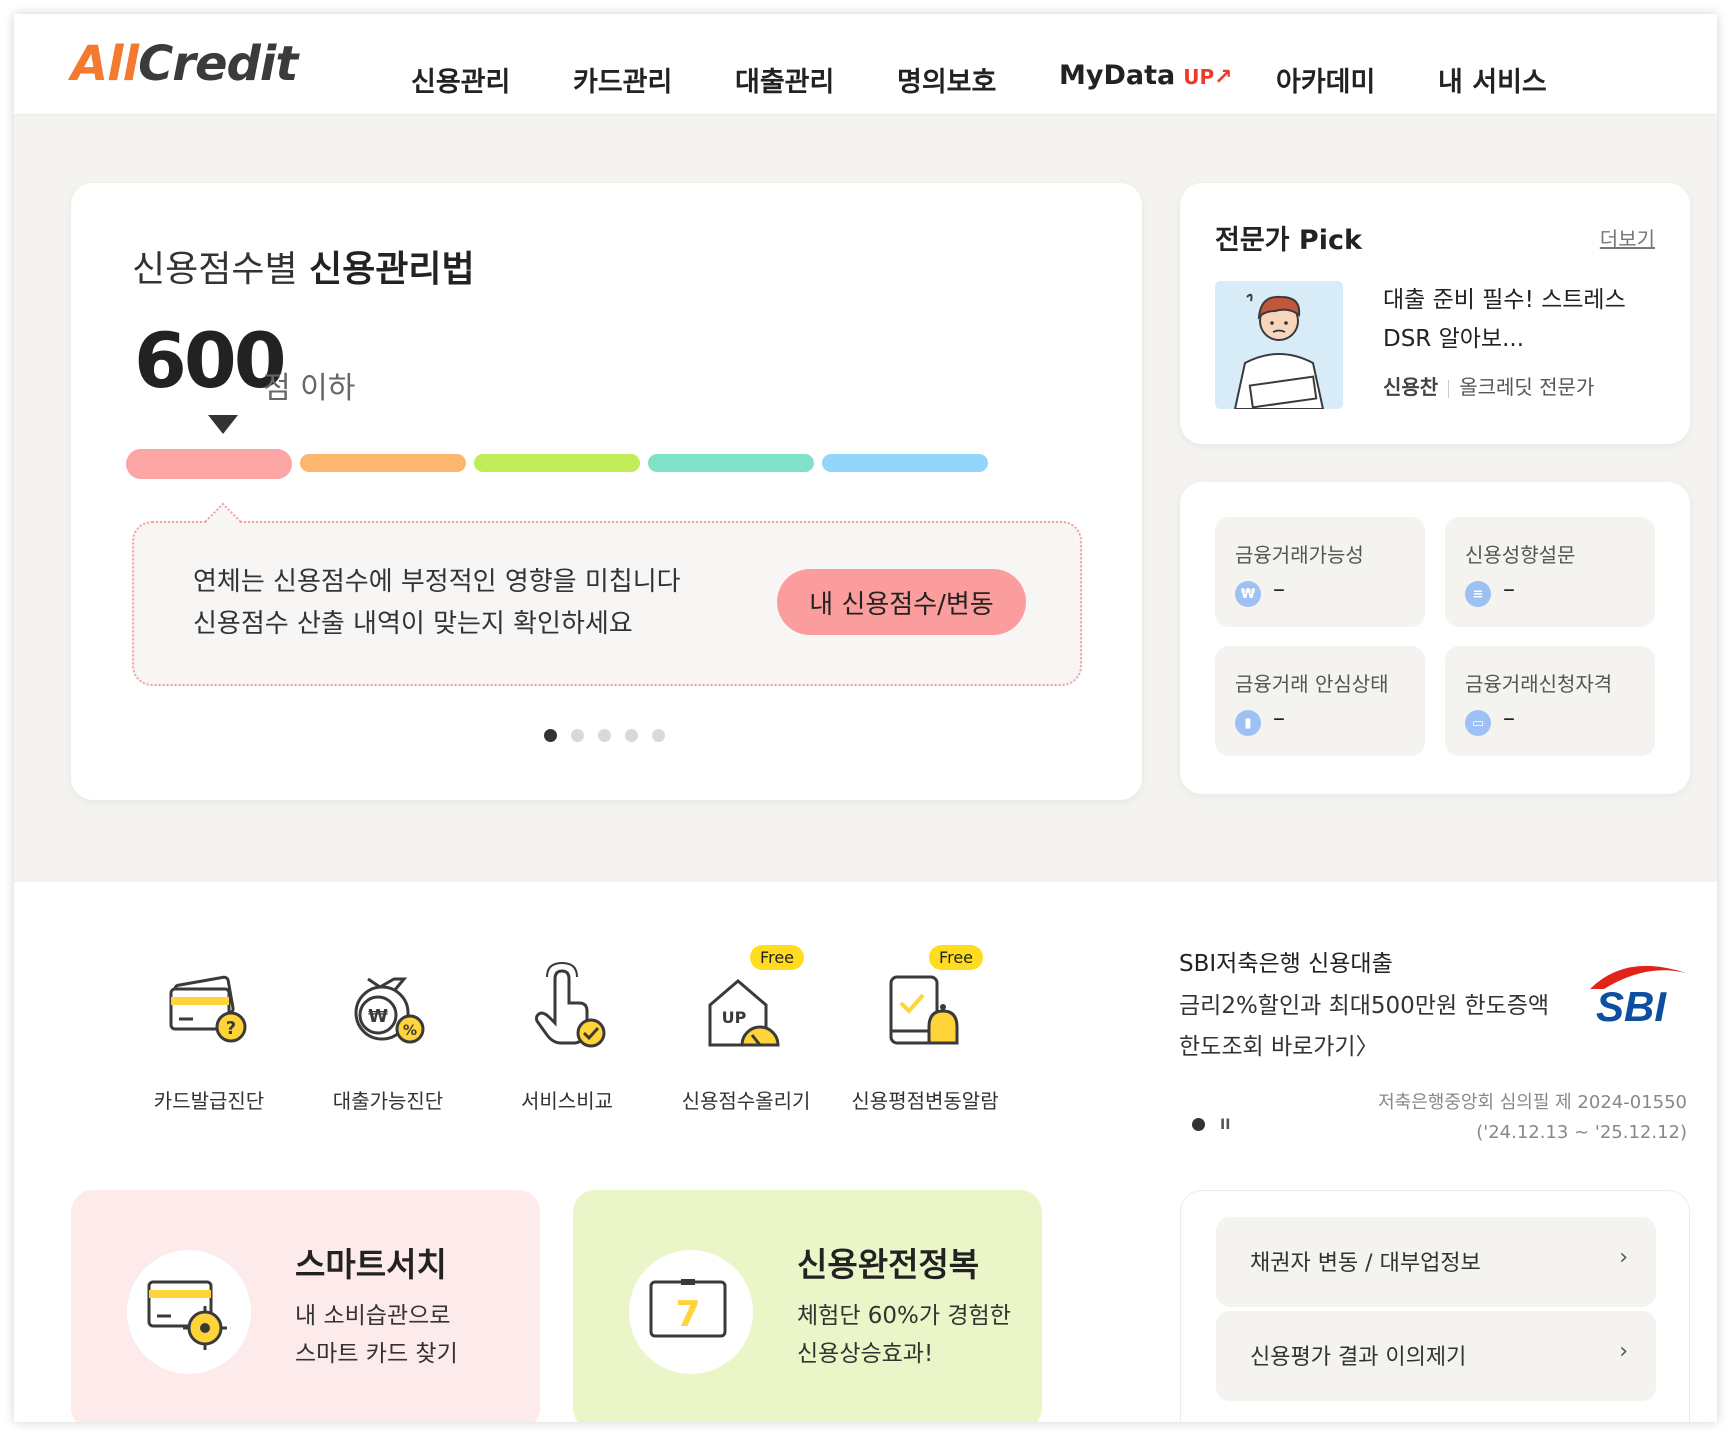  I want to click on expert-pick-title: 전문가 Pick, so click(1288, 240).